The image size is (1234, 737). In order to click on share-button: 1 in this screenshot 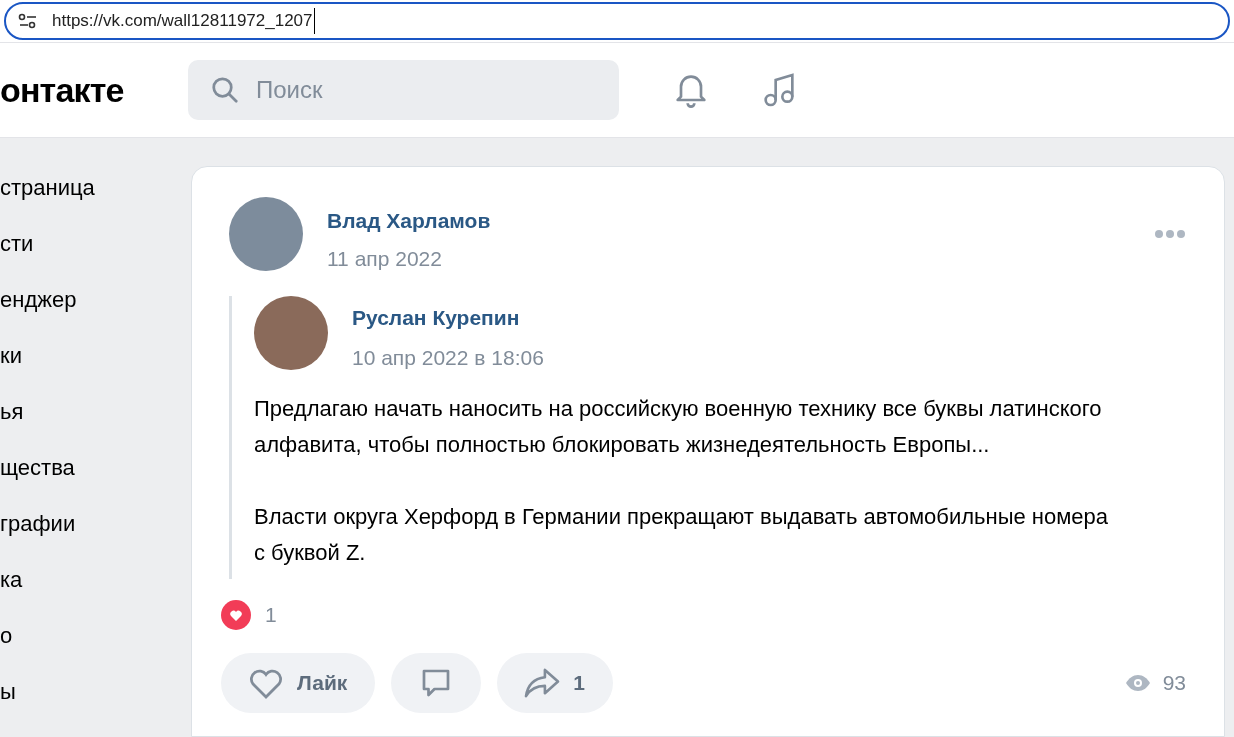, I will do `click(555, 682)`.